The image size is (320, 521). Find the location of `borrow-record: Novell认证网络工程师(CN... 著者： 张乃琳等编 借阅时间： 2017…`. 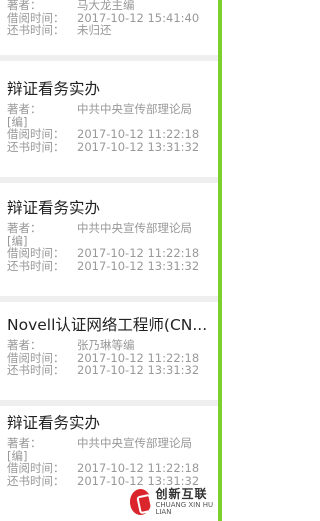

borrow-record: Novell认证网络工程师(CN... 著者： 张乃琳等编 借阅时间： 2017… is located at coordinates (109, 346).